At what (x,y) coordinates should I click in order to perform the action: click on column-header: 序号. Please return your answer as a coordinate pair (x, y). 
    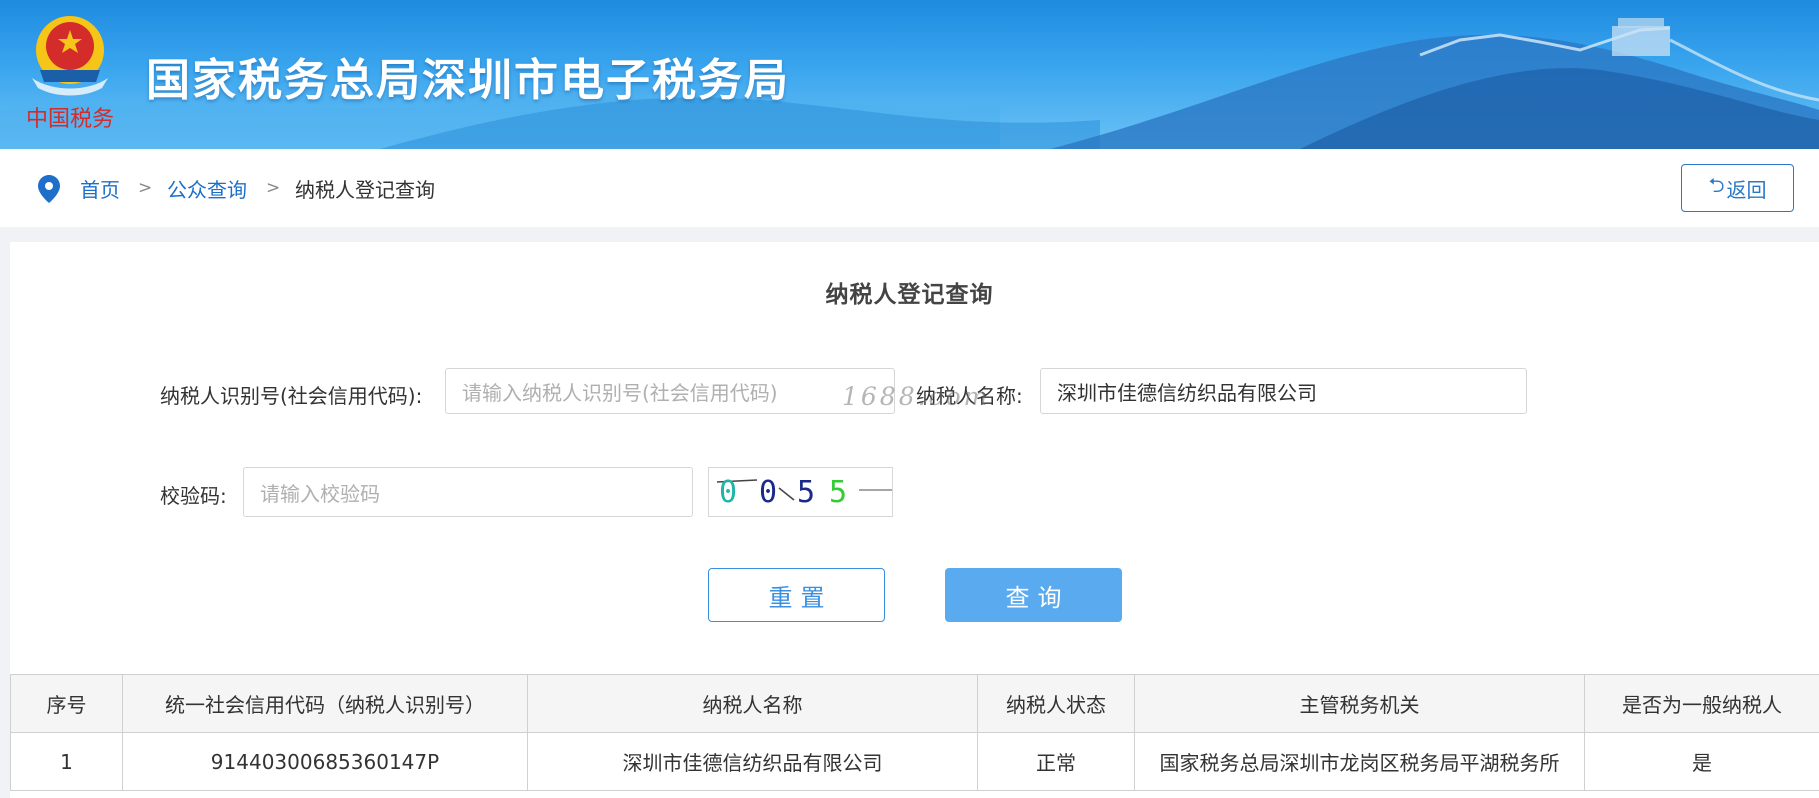
    Looking at the image, I should click on (66, 703).